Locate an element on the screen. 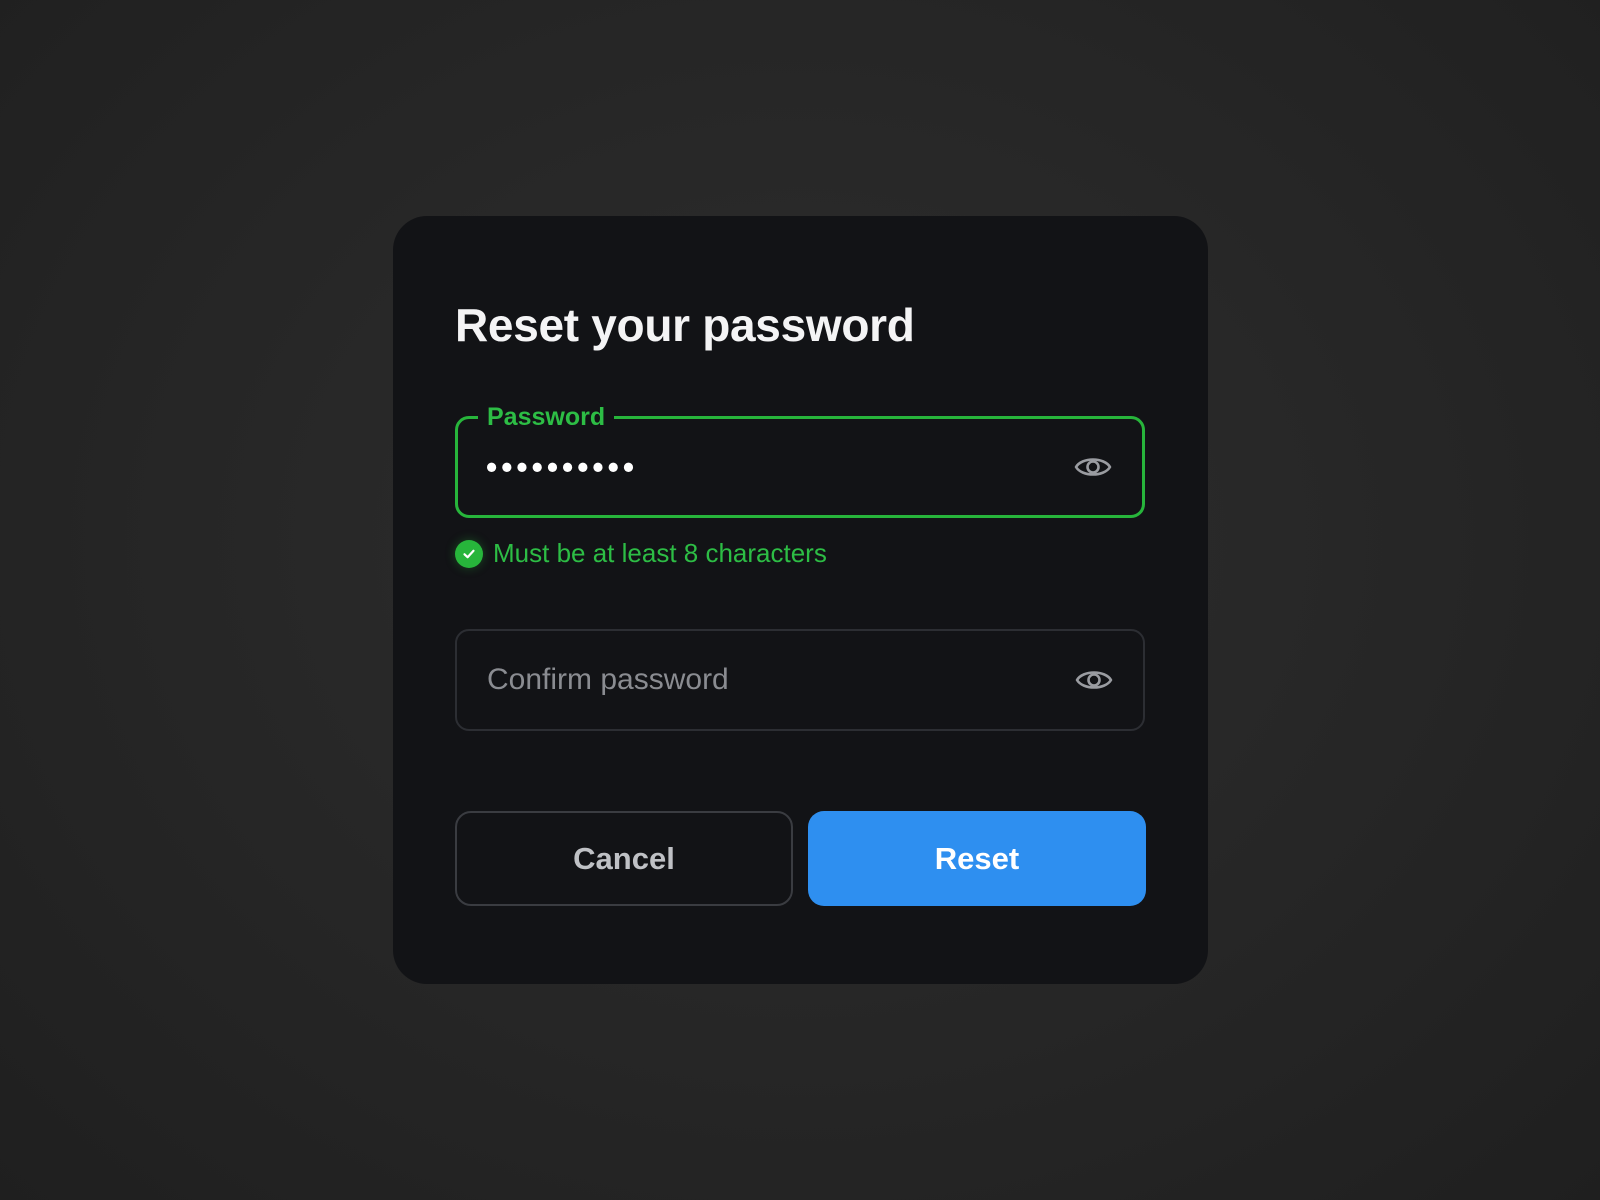 This screenshot has height=1200, width=1600. hint-text: Must be at least 8 characters is located at coordinates (660, 553).